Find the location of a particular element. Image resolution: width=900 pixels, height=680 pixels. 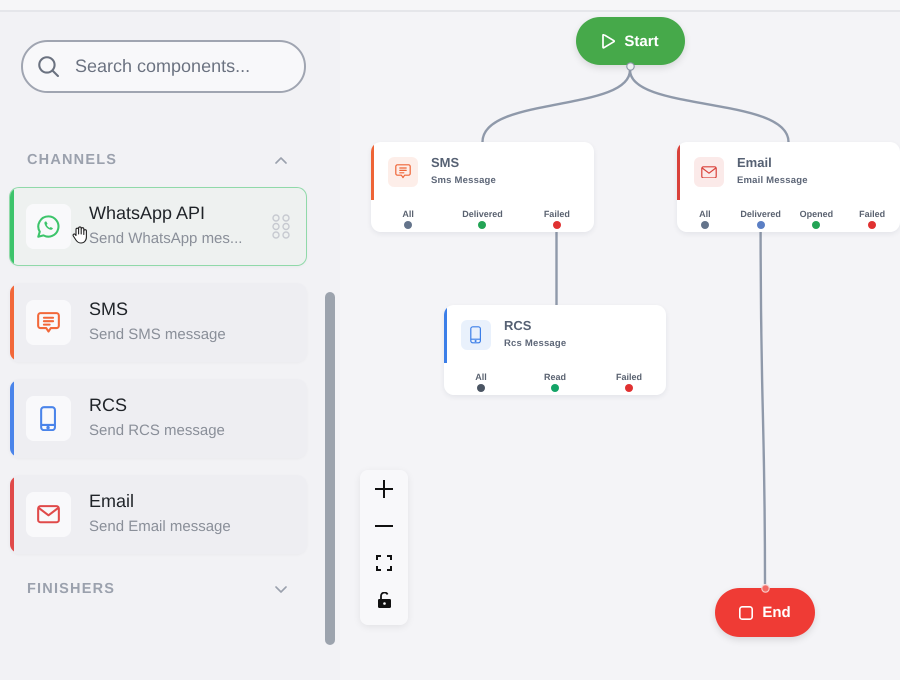

square-icon is located at coordinates (746, 613).